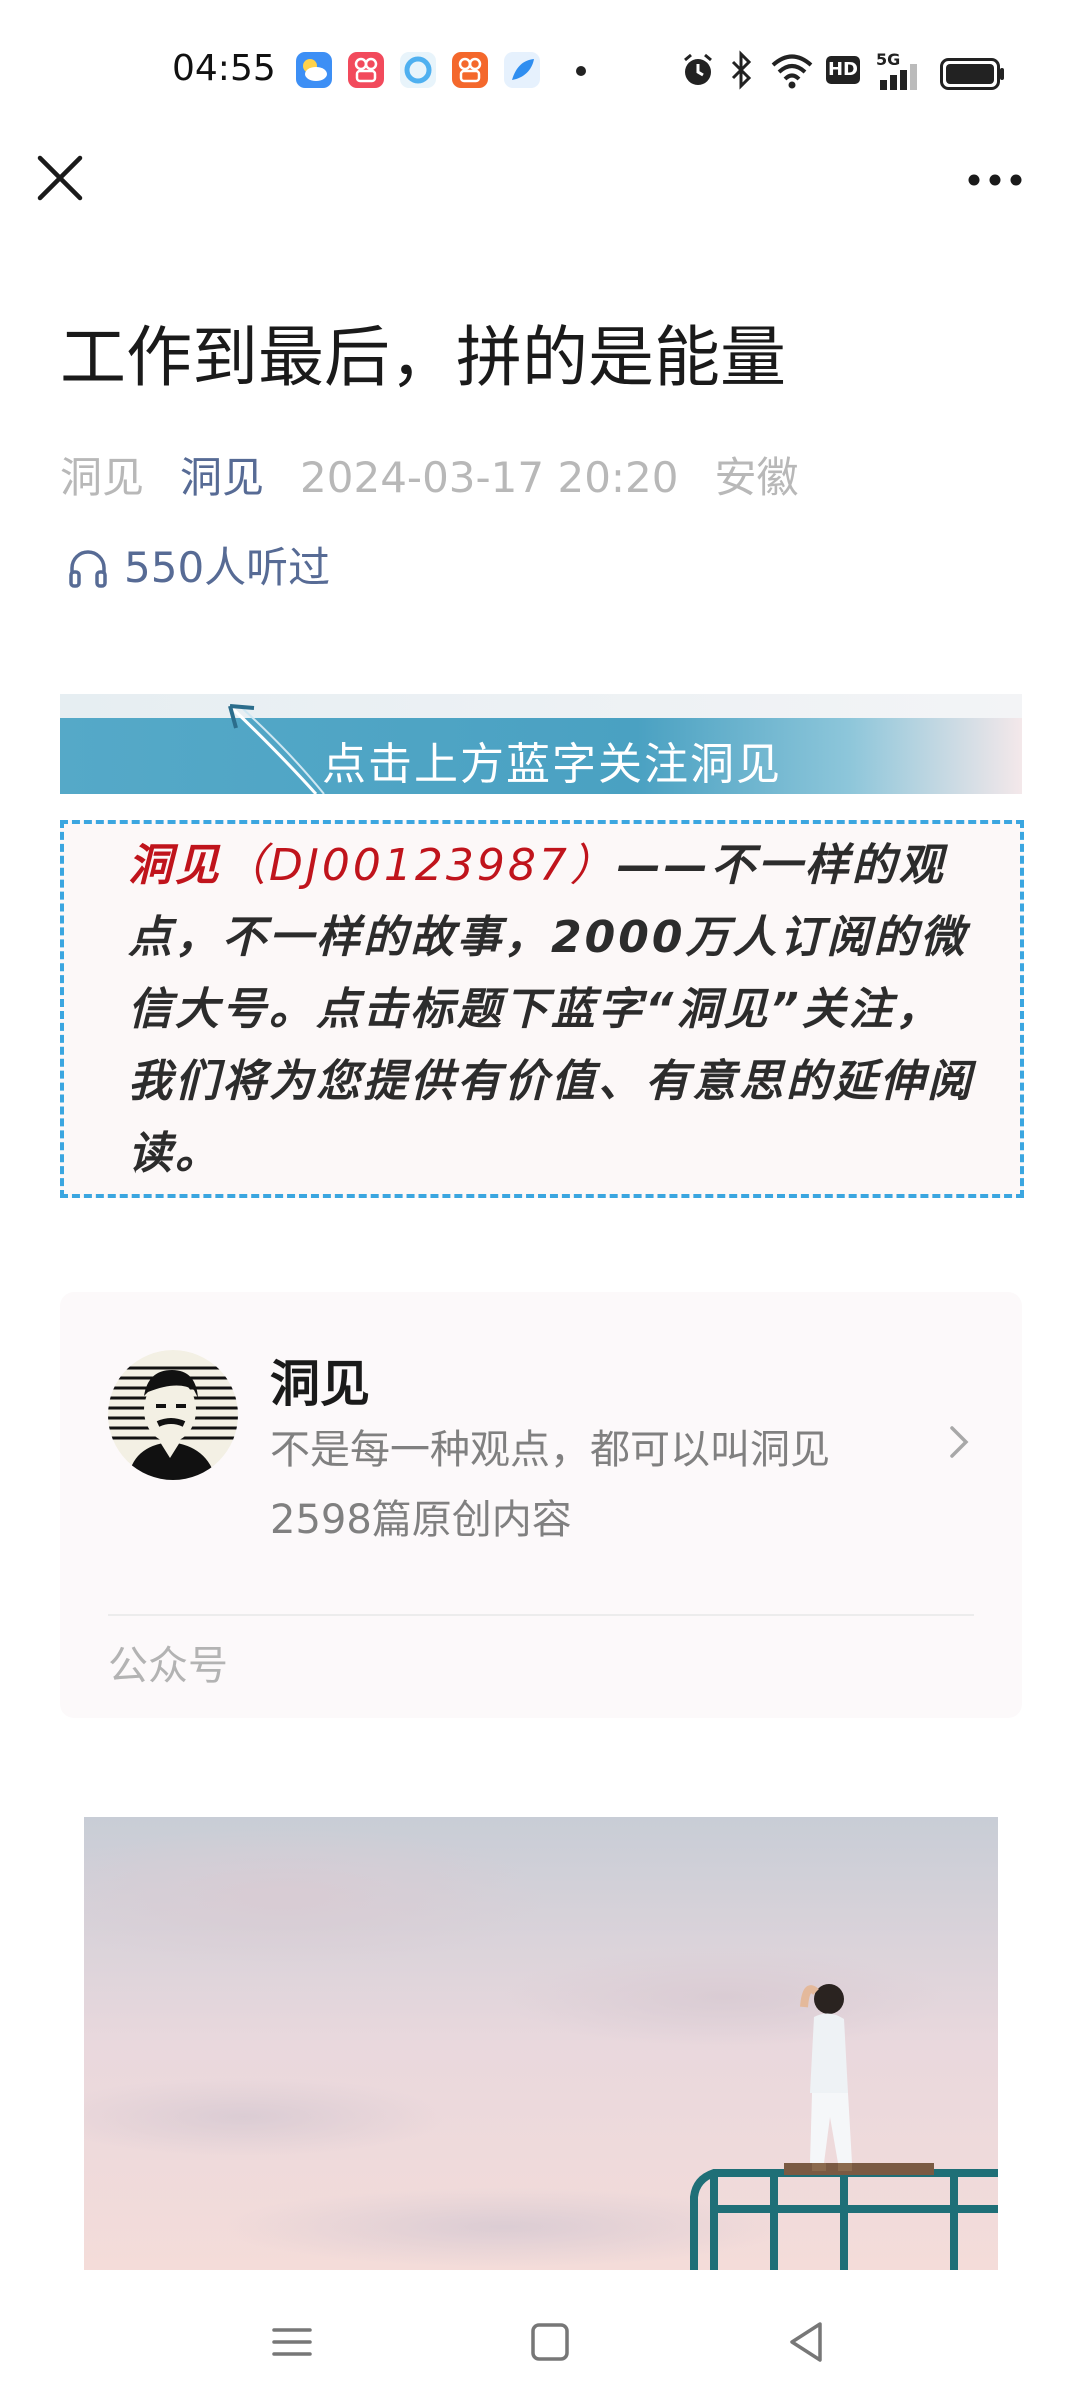  I want to click on banner-text: 点击上方蓝字关注洞见, so click(552, 764).